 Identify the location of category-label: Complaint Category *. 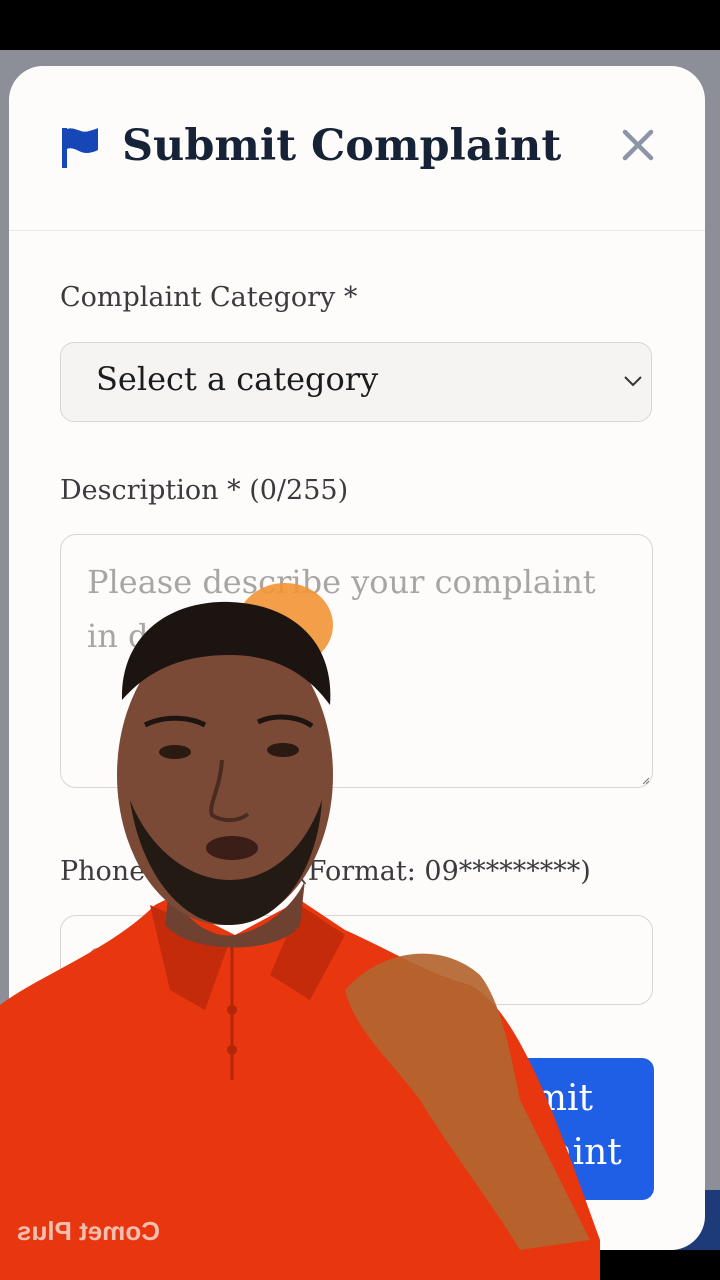
(209, 297).